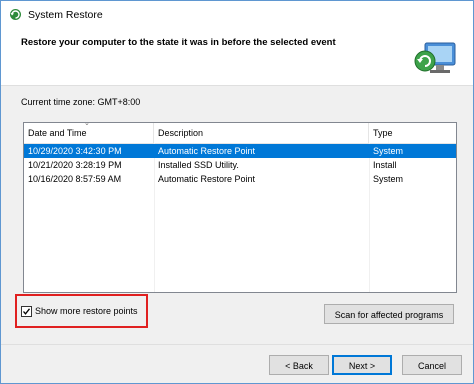 The width and height of the screenshot is (474, 384). What do you see at coordinates (15, 14) in the screenshot?
I see `system-restore-icon` at bounding box center [15, 14].